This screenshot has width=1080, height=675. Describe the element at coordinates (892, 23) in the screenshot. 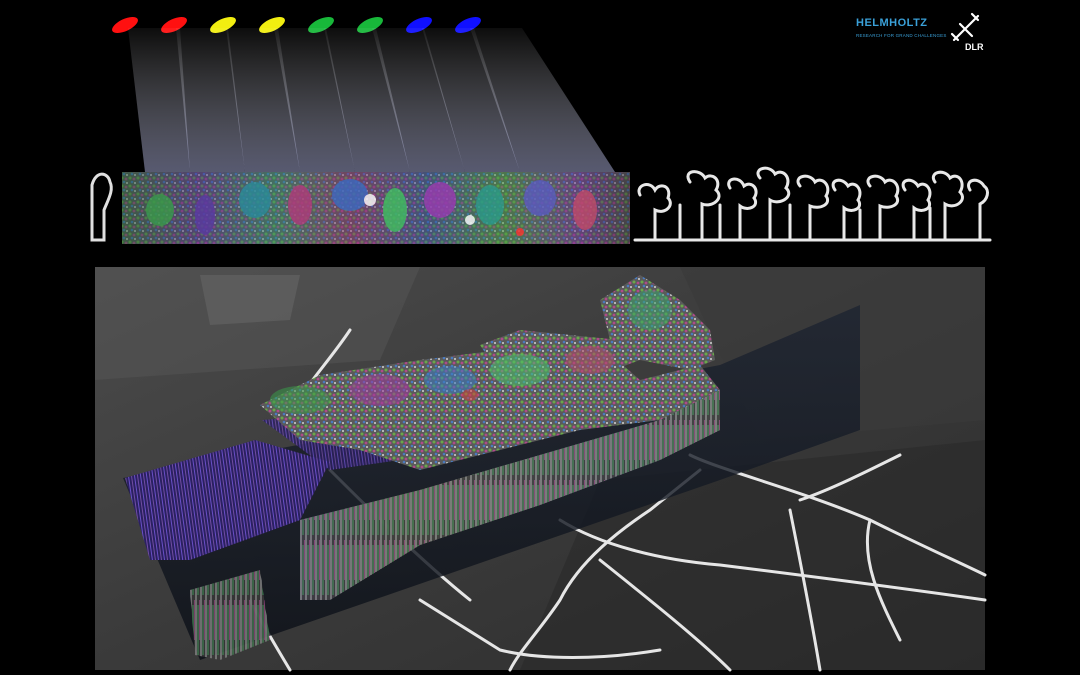

I see `helmholtz-logo: HELMHOLTZ` at that location.